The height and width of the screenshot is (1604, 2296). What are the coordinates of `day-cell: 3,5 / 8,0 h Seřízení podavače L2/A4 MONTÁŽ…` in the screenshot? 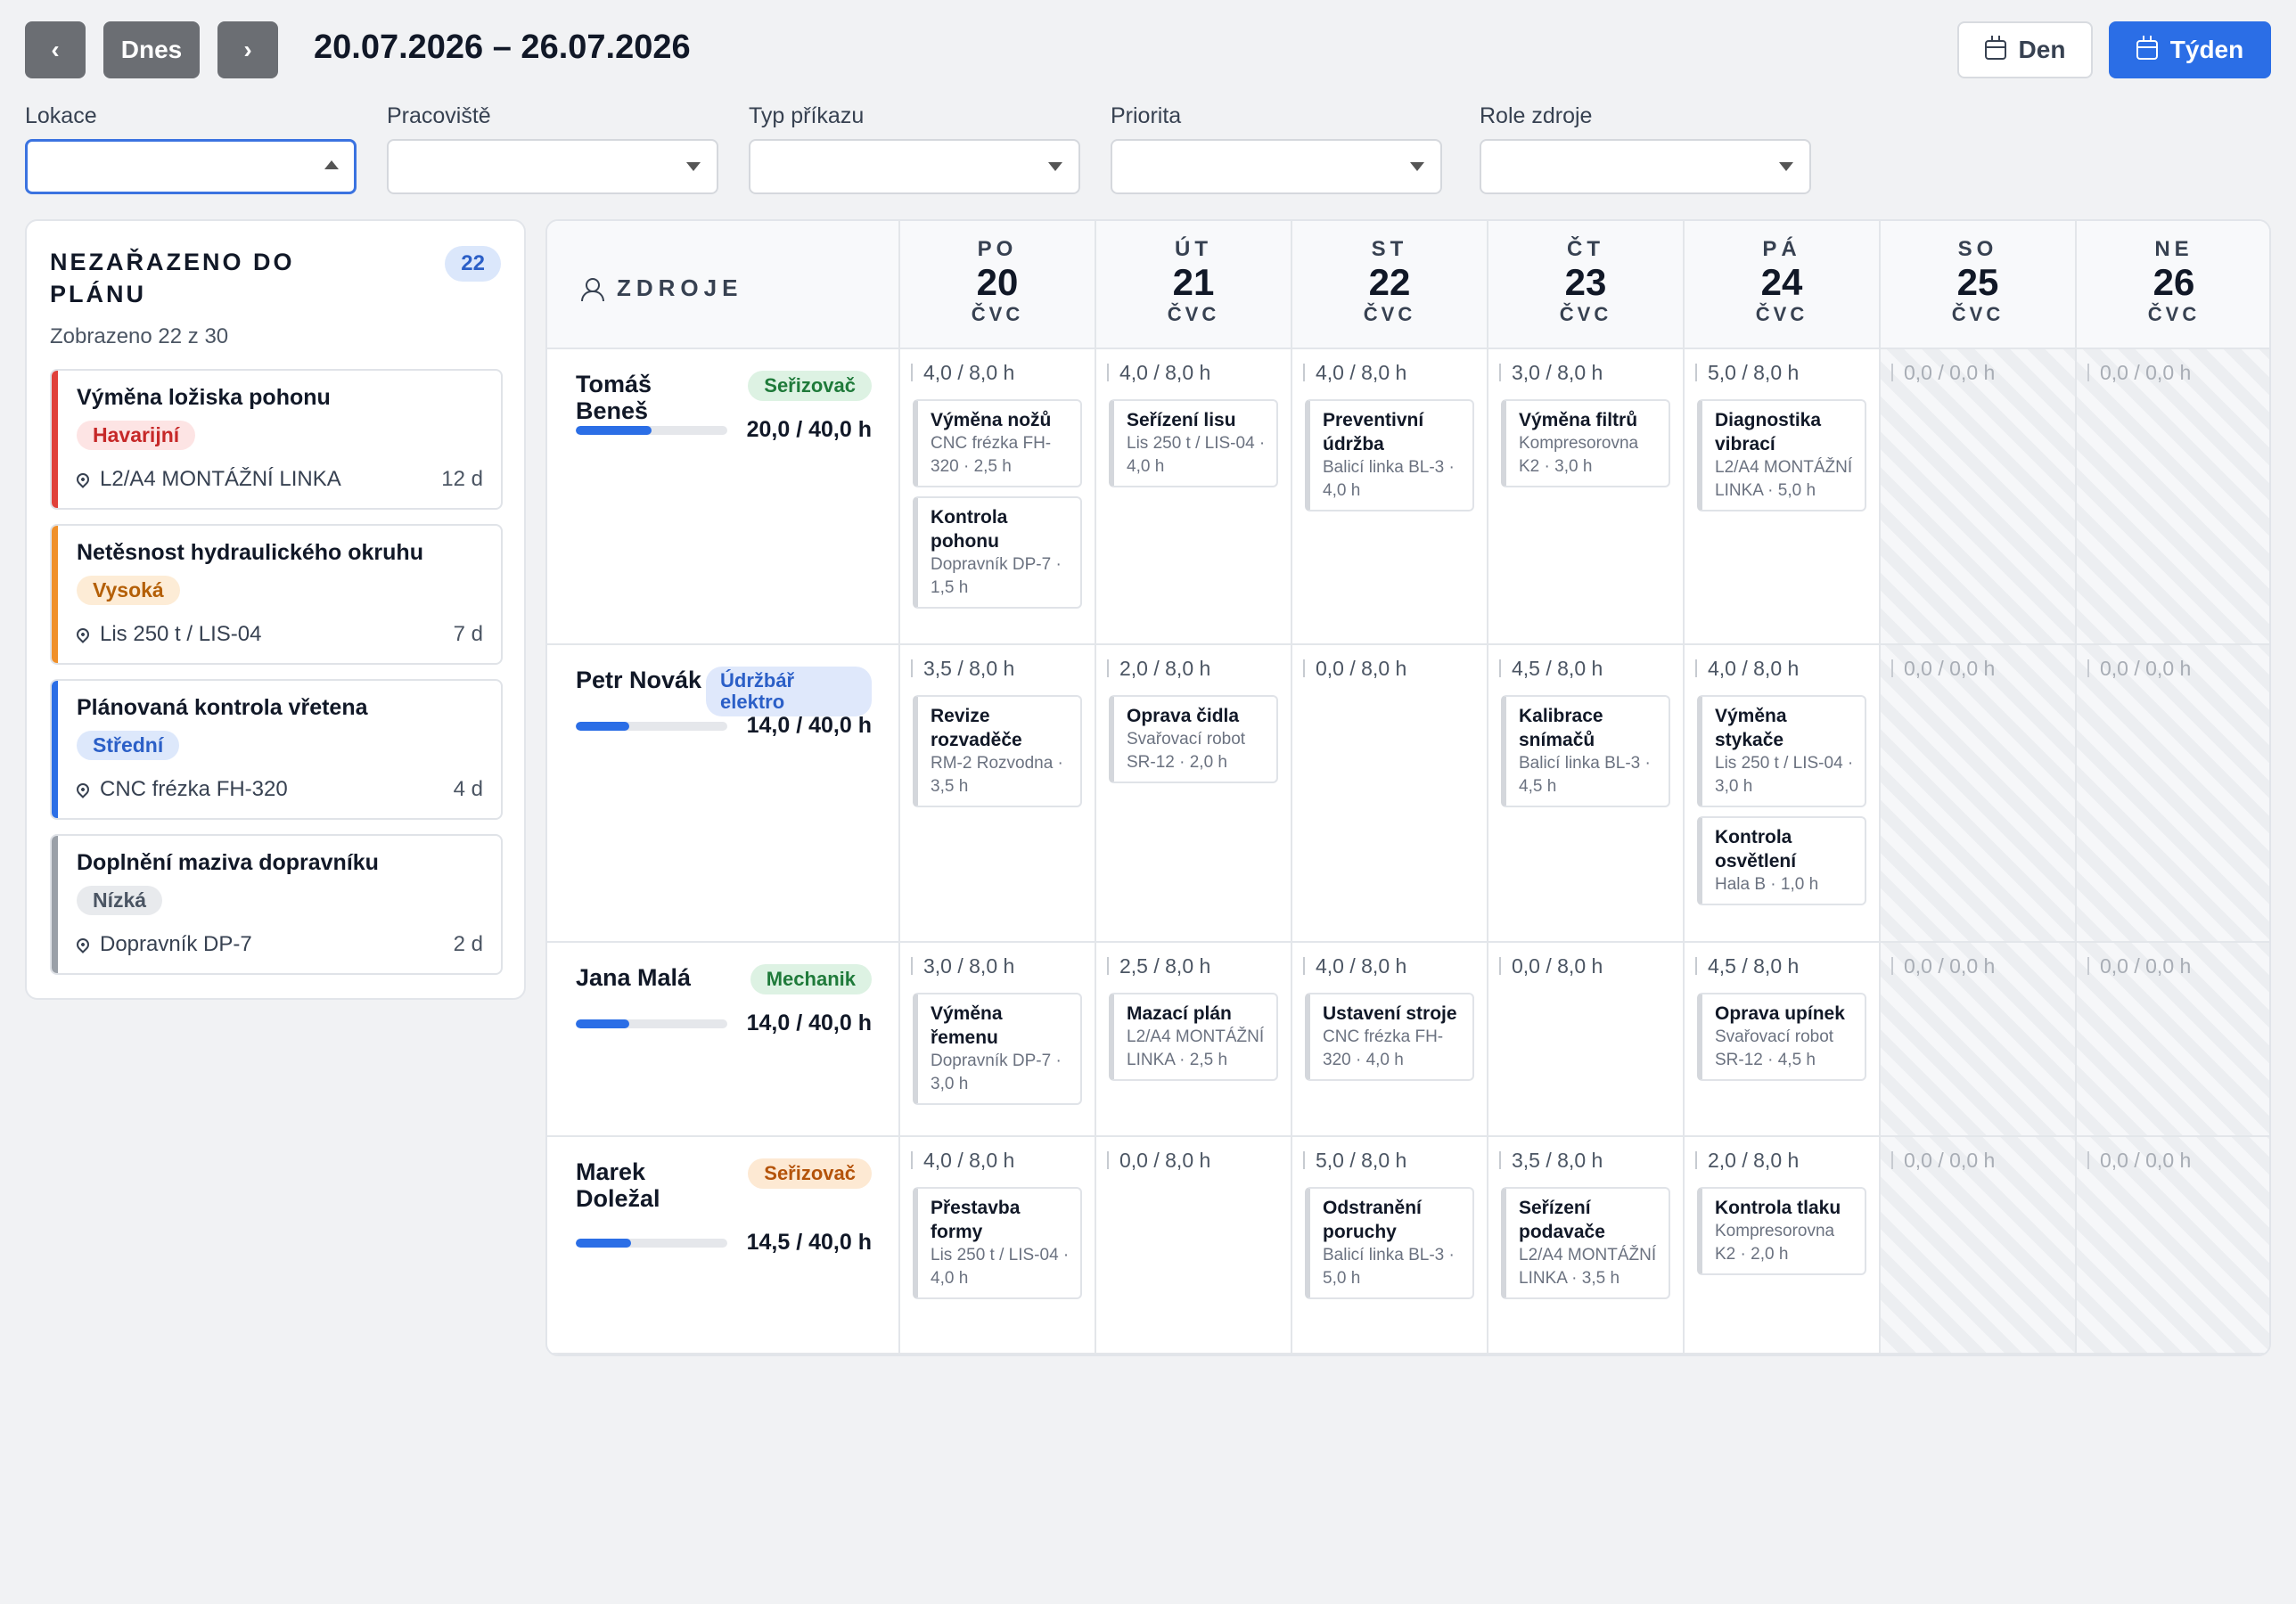 It's located at (1585, 1245).